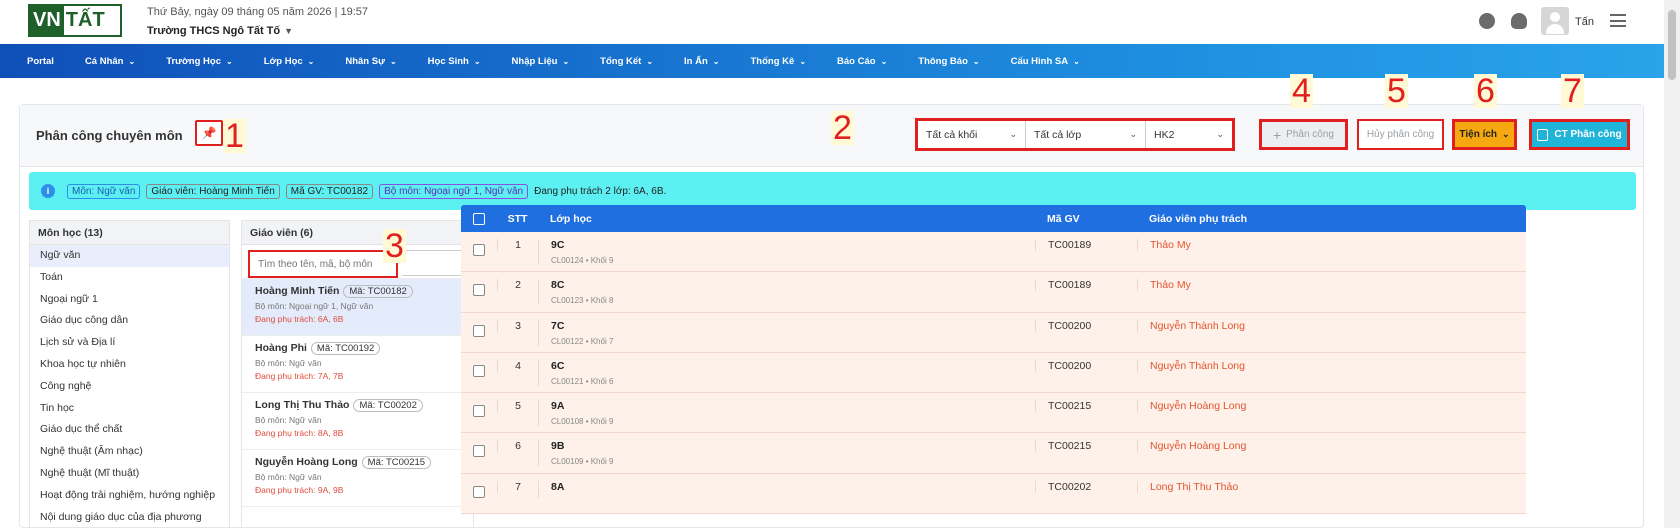 This screenshot has width=1680, height=528. Describe the element at coordinates (479, 218) in the screenshot. I see `select-all-checkbox` at that location.